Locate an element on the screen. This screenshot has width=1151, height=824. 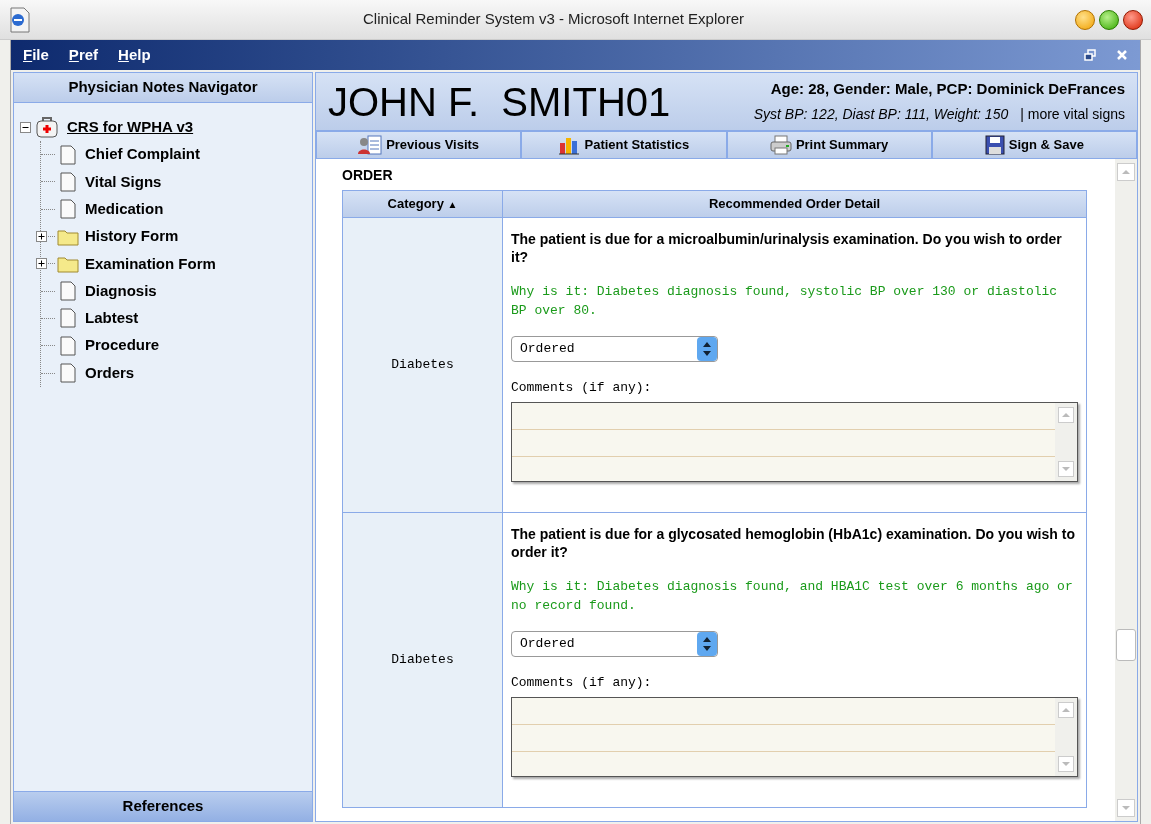
person-list-icon is located at coordinates (370, 145).